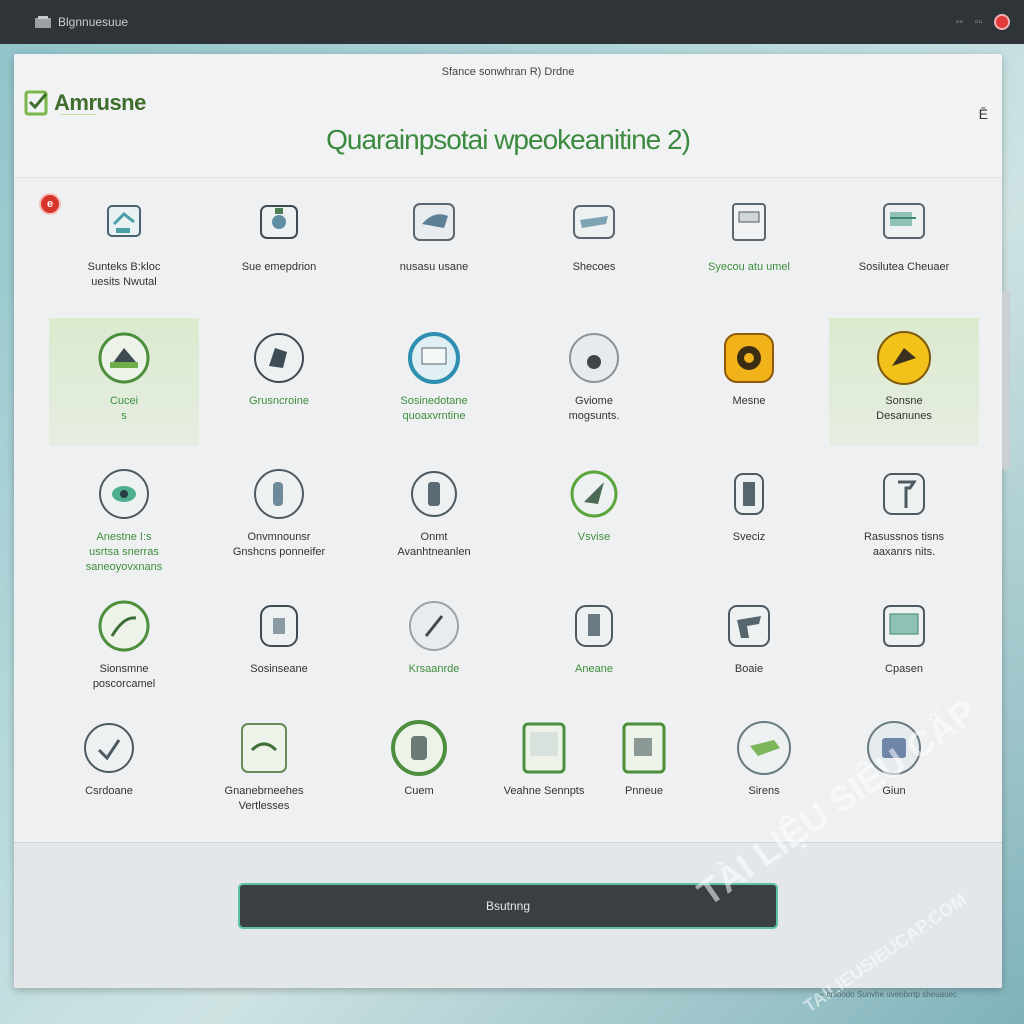 The image size is (1024, 1024). Describe the element at coordinates (279, 626) in the screenshot. I see `docscan-icon` at that location.